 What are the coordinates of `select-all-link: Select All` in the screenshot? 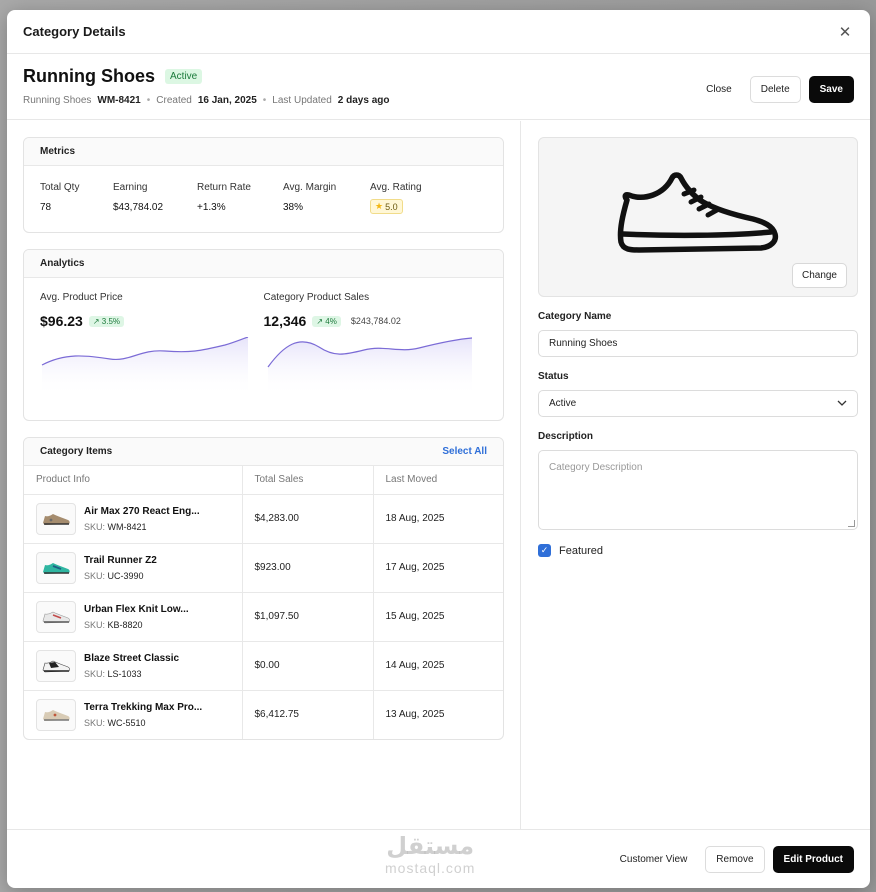 It's located at (464, 451).